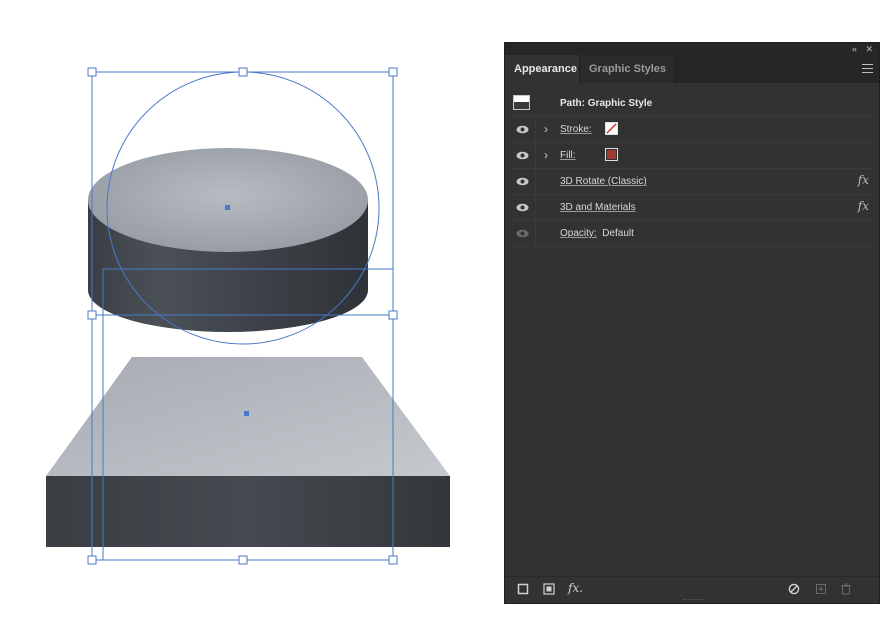  I want to click on panel-tabs: Appearance Graphic Styles, so click(692, 69).